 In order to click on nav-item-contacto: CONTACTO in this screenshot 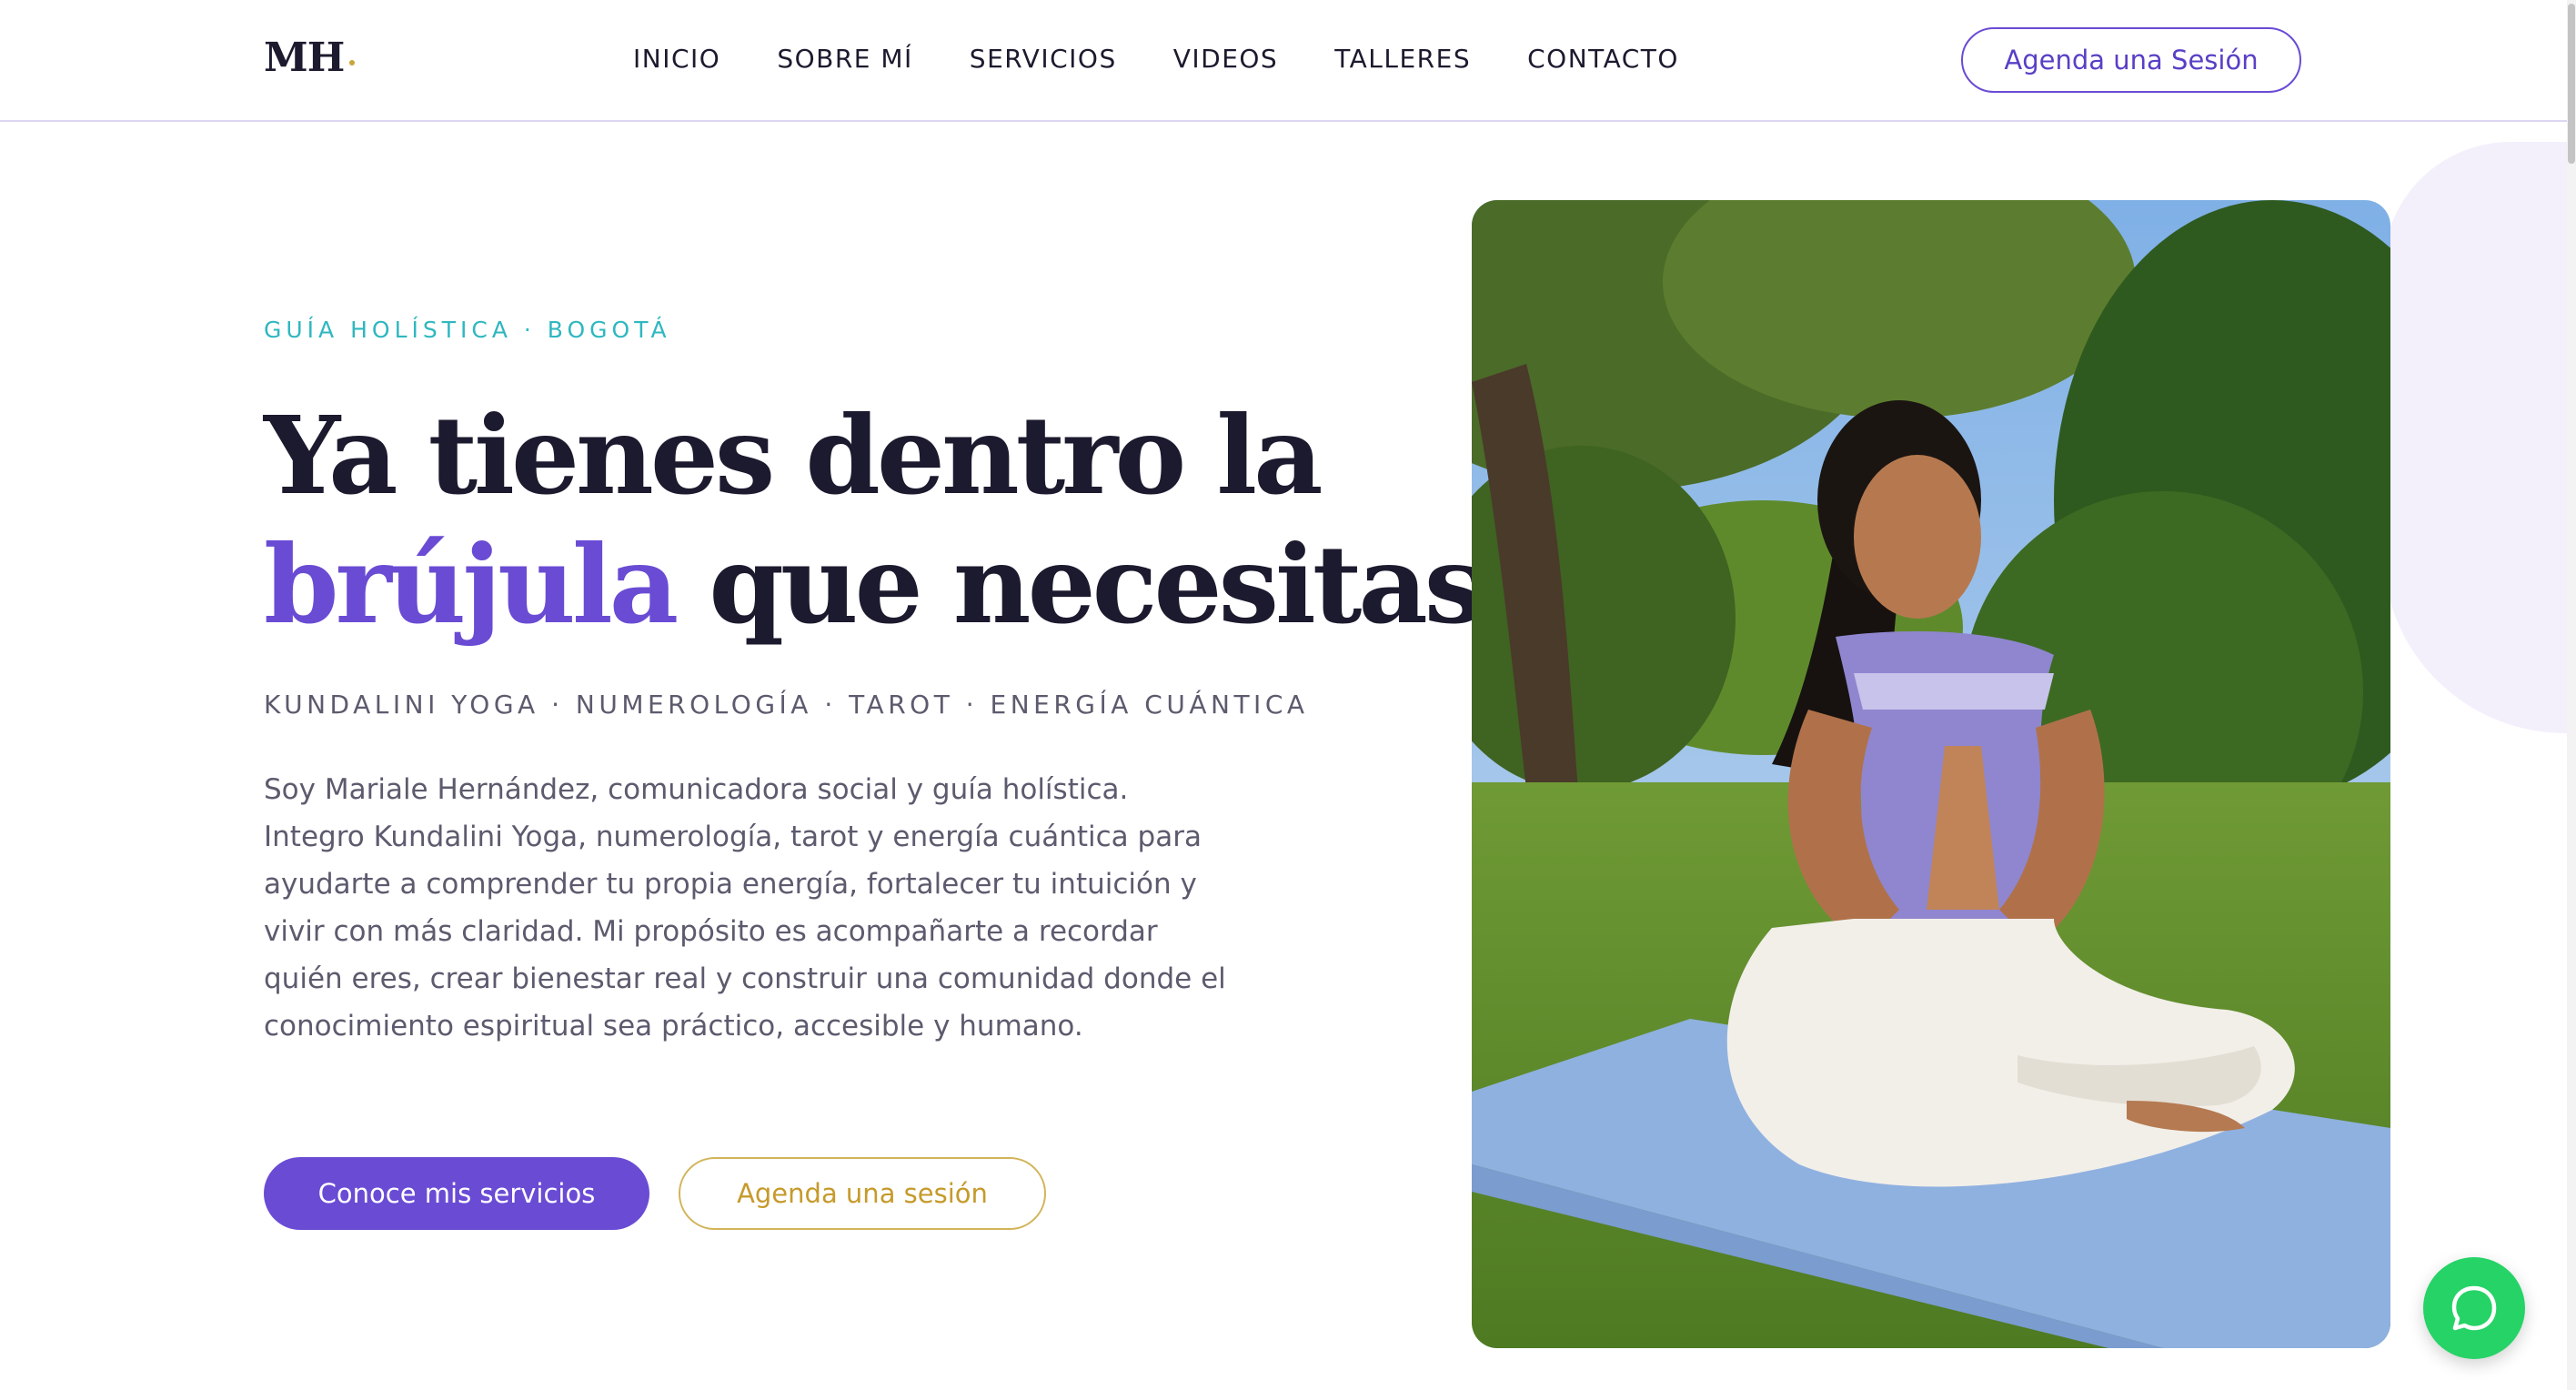, I will do `click(1603, 59)`.